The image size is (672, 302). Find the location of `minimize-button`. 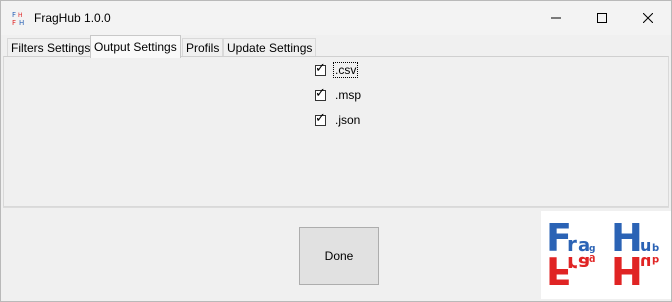

minimize-button is located at coordinates (556, 18).